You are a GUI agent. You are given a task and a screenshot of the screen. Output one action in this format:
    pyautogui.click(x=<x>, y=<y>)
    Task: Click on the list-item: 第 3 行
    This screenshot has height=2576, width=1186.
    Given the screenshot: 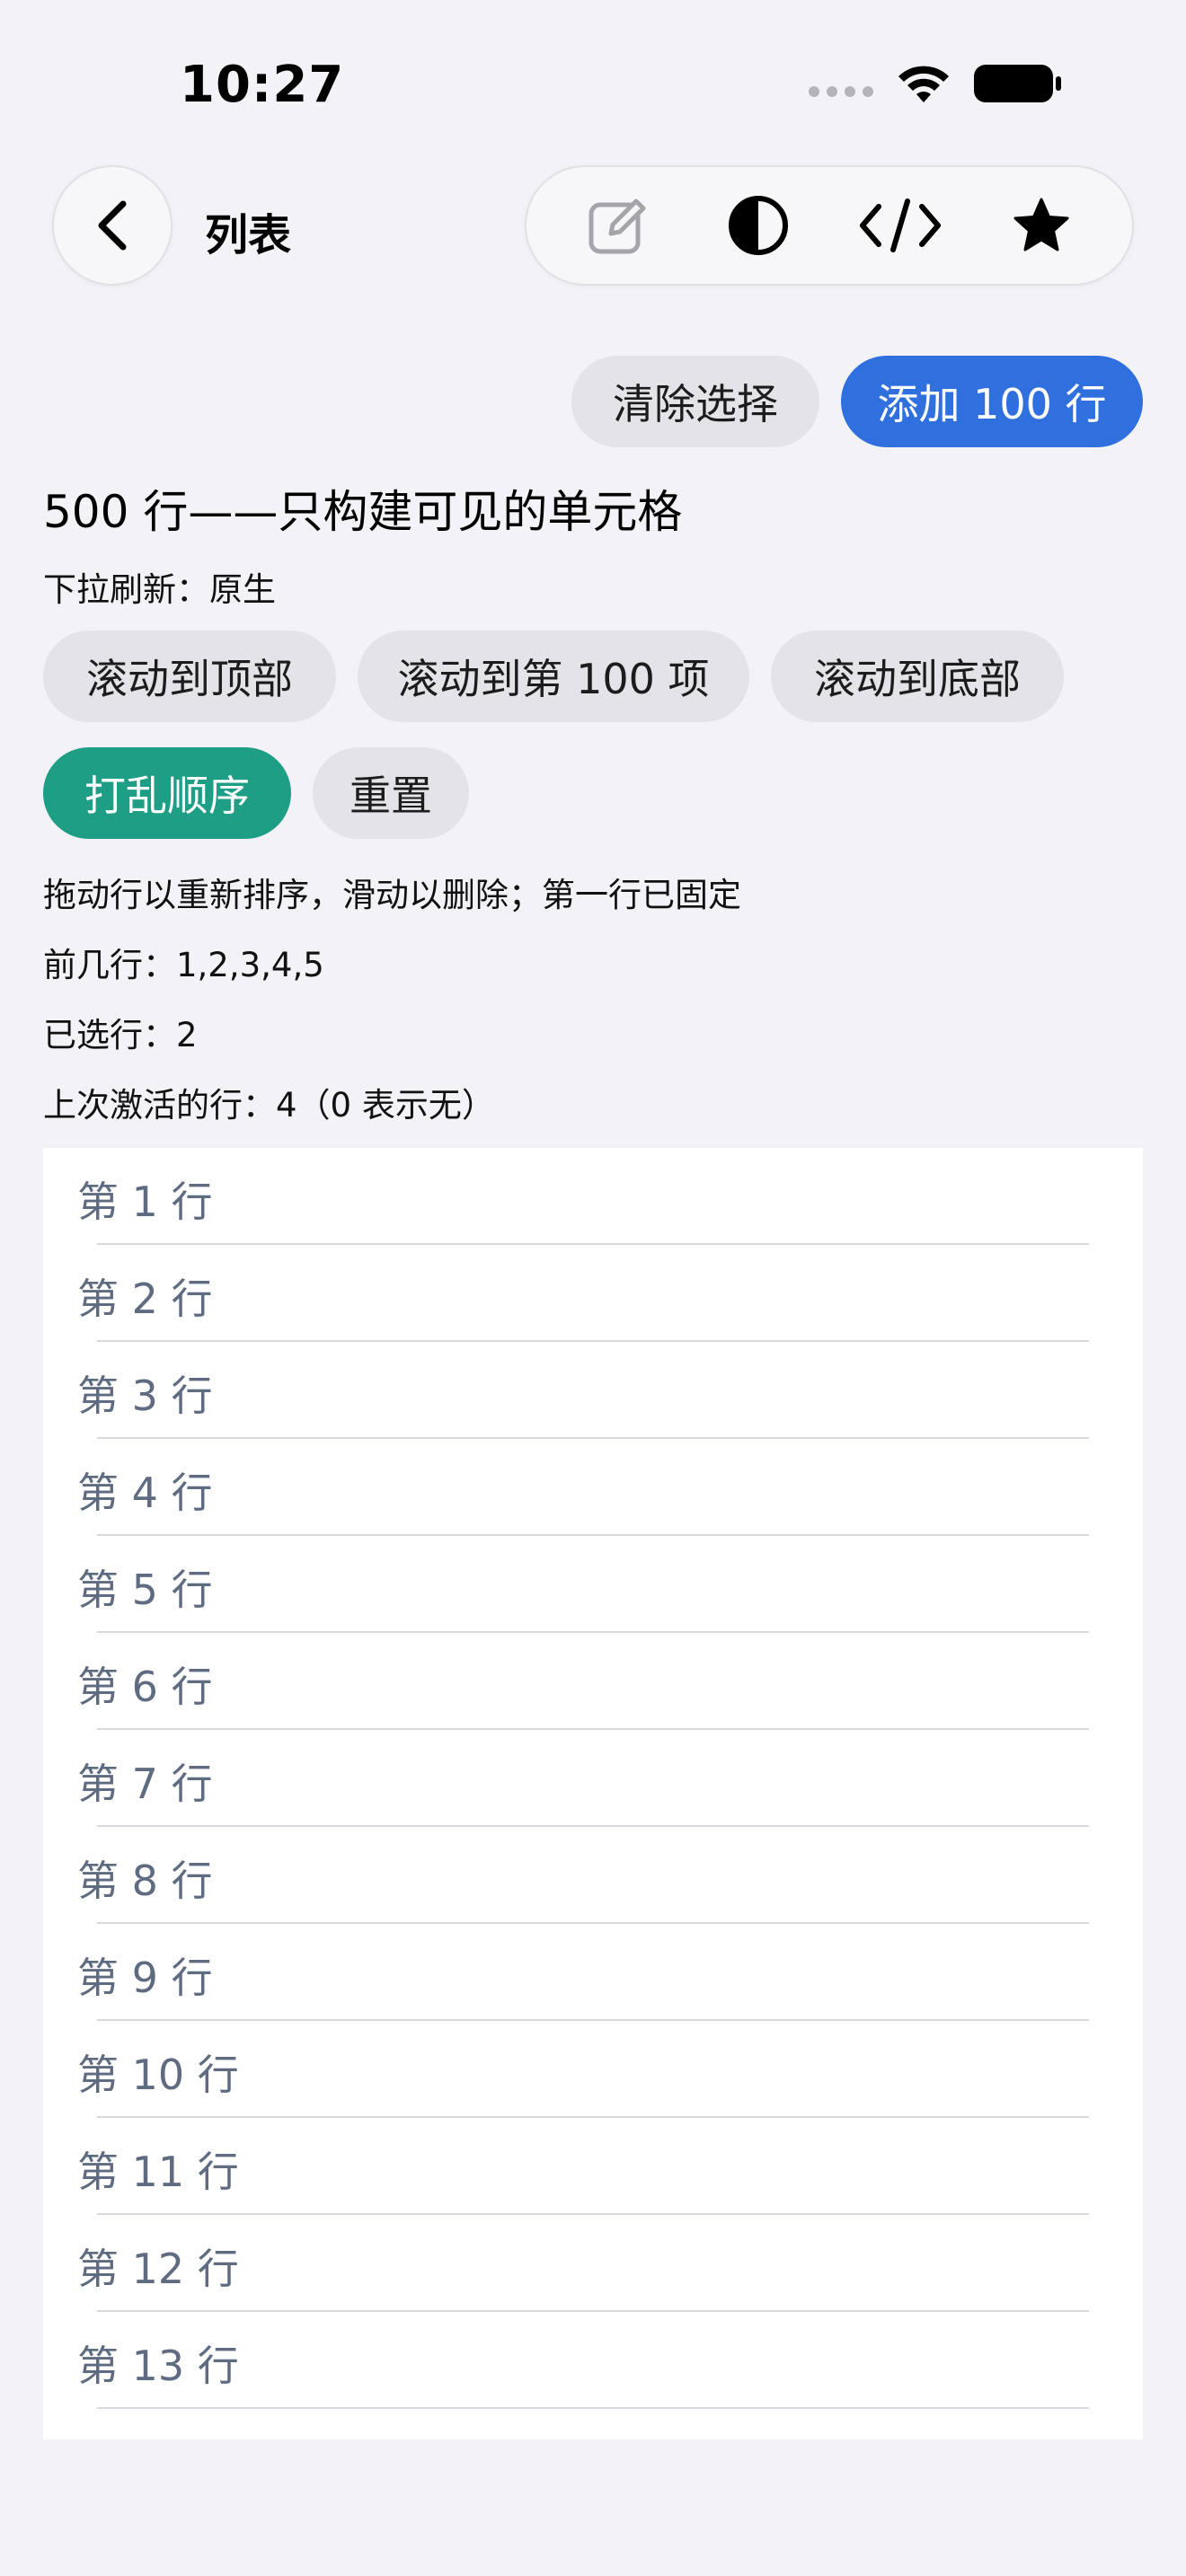 What is the action you would take?
    pyautogui.click(x=593, y=1390)
    